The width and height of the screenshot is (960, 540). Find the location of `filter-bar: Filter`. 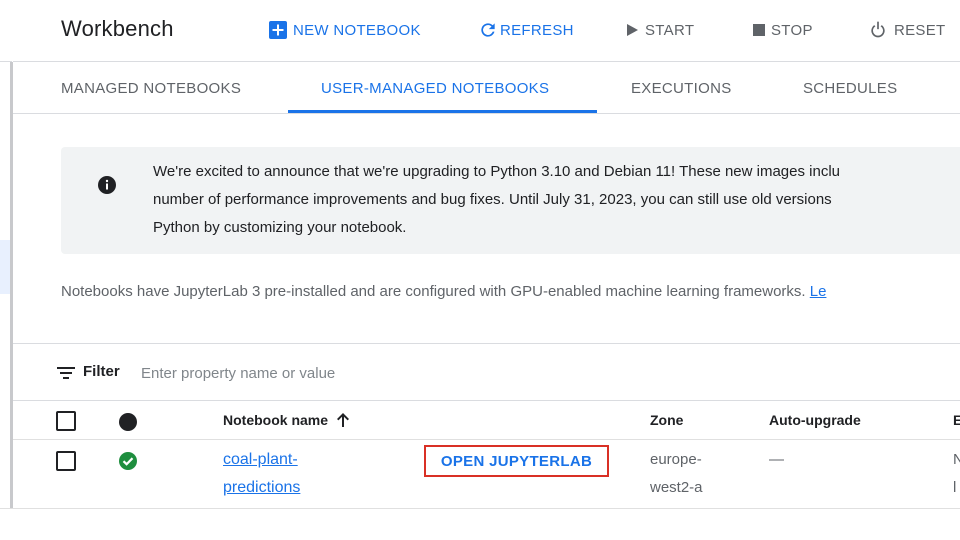

filter-bar: Filter is located at coordinates (486, 372).